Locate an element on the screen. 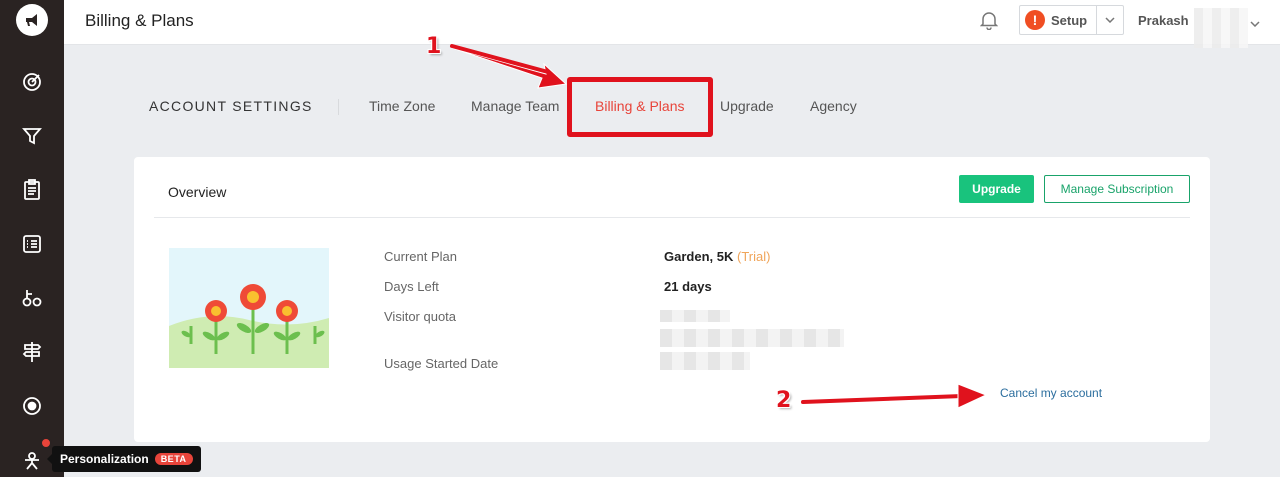 The image size is (1280, 477). plan-name: Garden, 5K is located at coordinates (699, 256).